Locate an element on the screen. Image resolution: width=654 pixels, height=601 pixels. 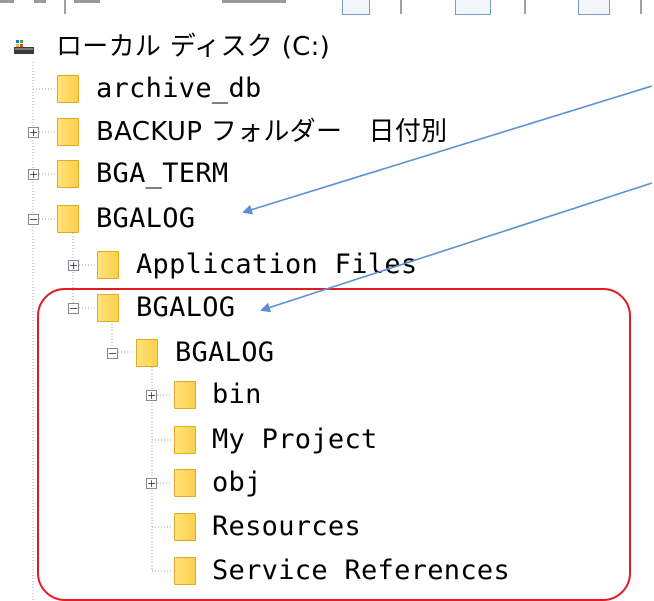
tree-item-bgalog-sub: − BGALOG is located at coordinates (327, 308).